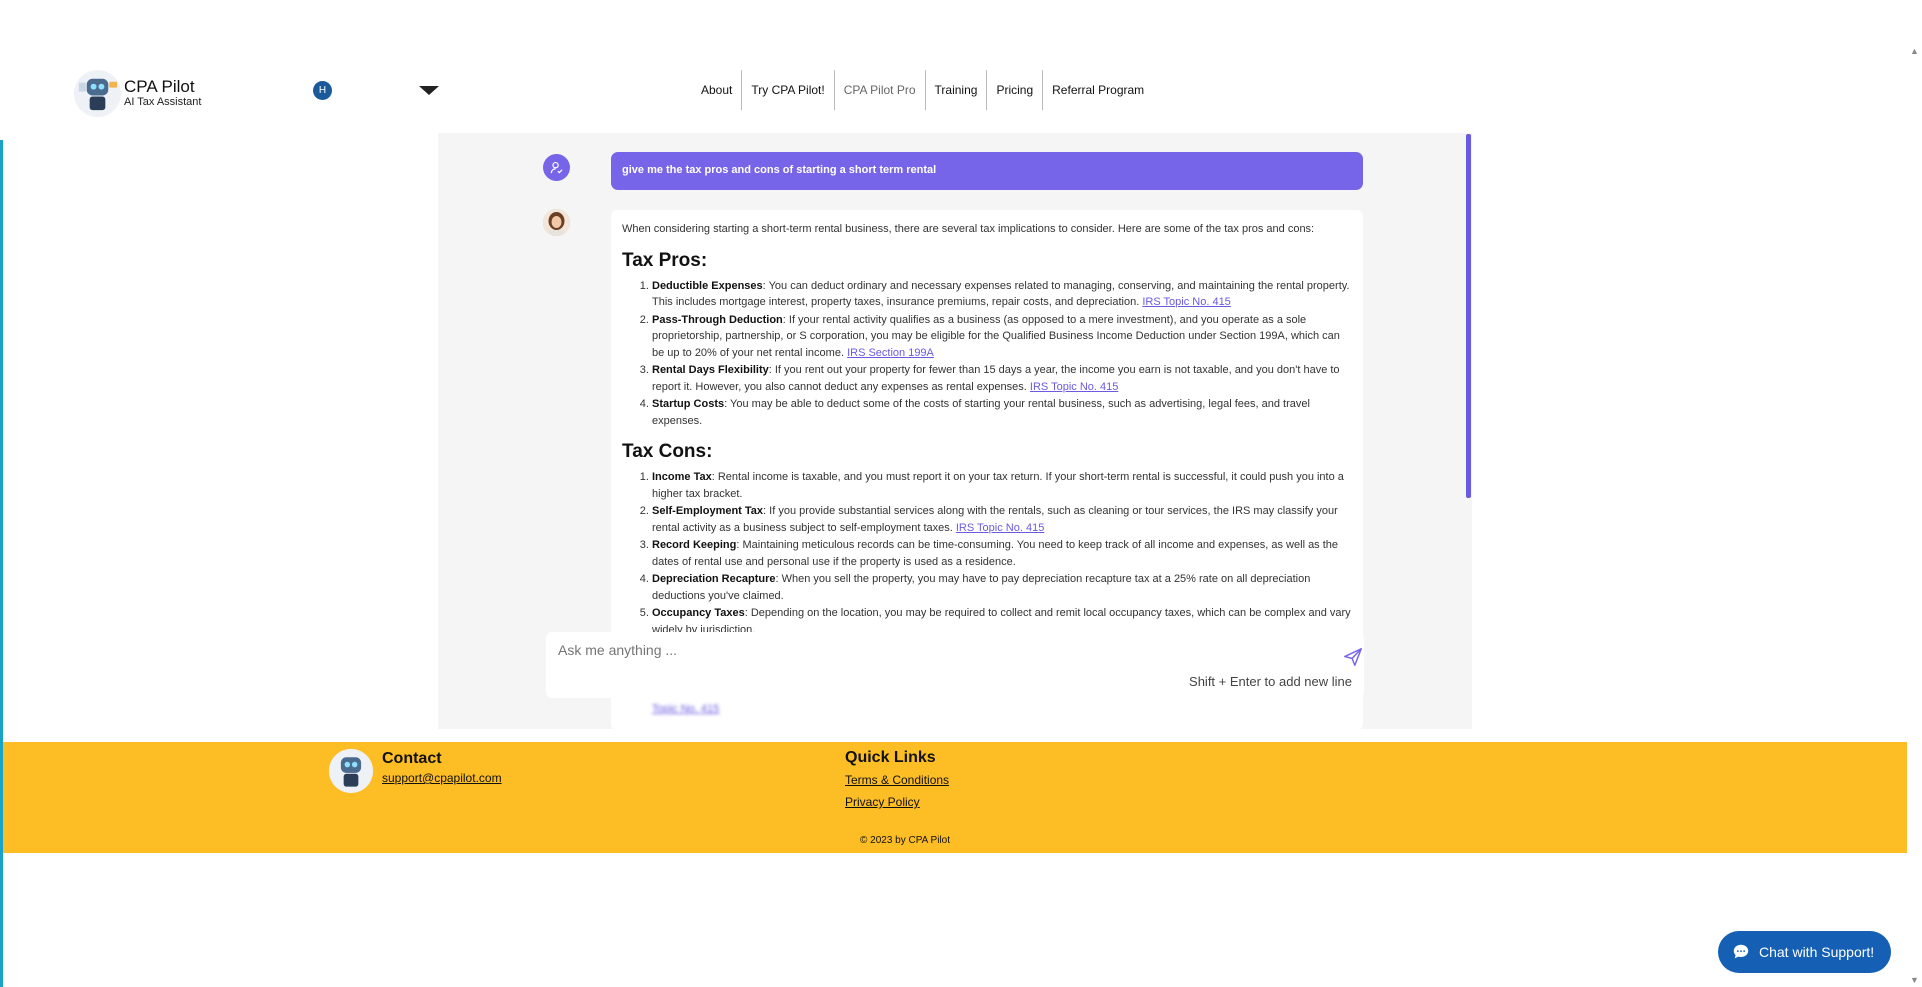 The height and width of the screenshot is (987, 1922). I want to click on nav-training: Training, so click(957, 90).